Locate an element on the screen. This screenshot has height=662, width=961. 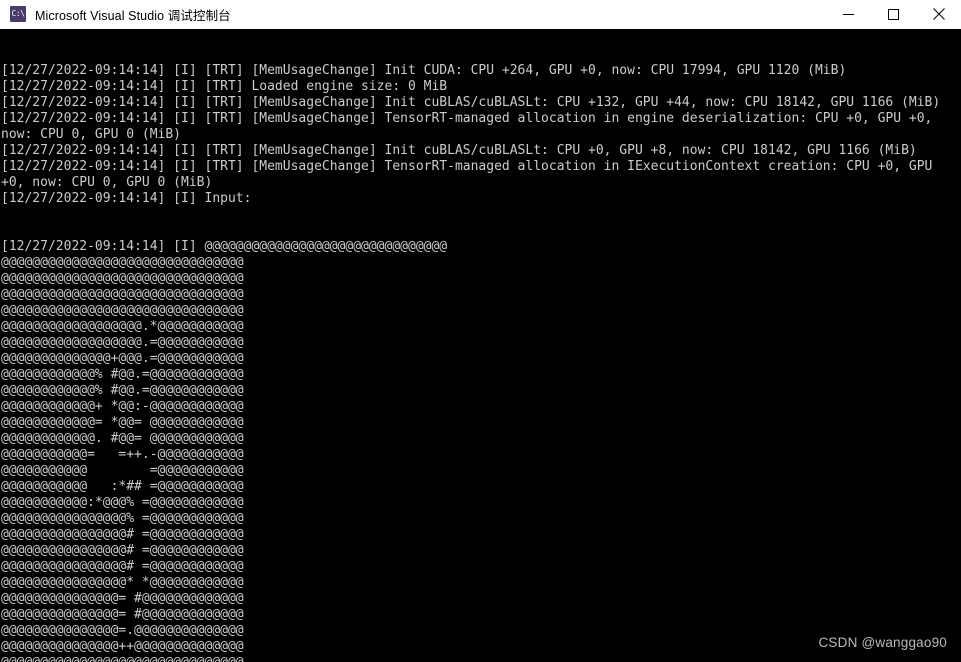
close-icon is located at coordinates (938, 14).